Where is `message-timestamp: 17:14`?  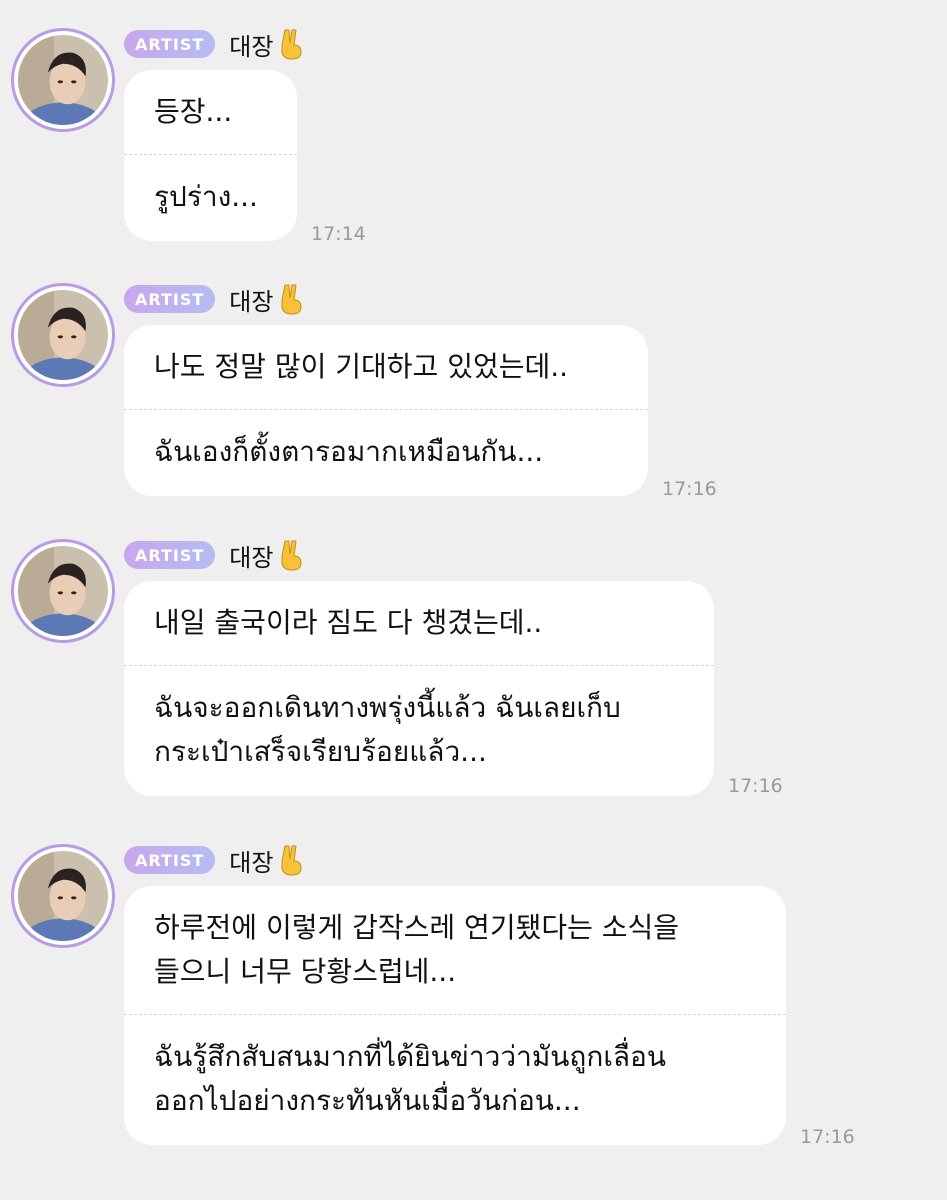 message-timestamp: 17:14 is located at coordinates (338, 234).